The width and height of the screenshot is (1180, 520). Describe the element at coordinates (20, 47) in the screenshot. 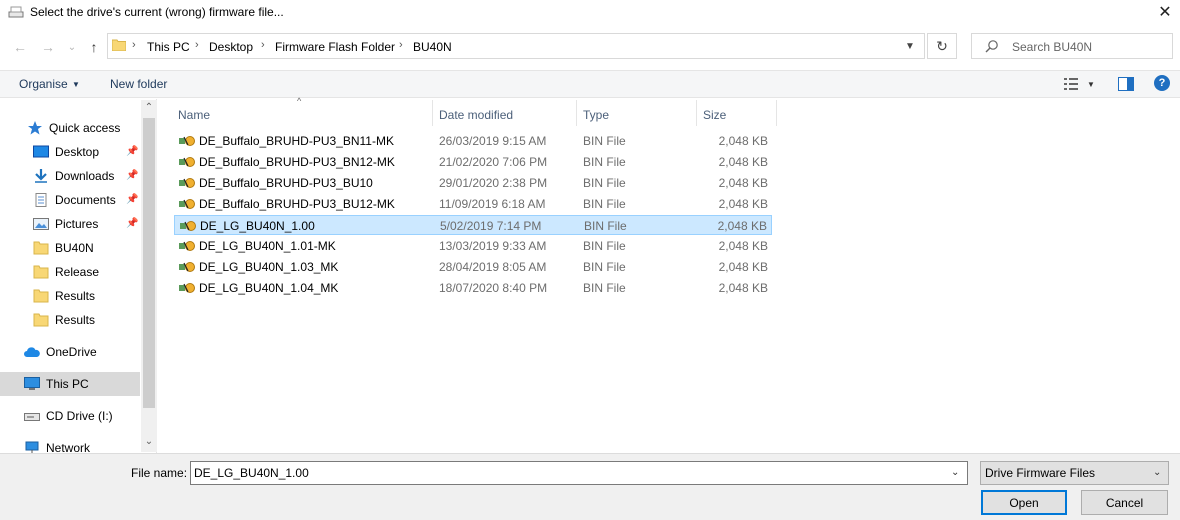

I see `back-button: ←` at that location.